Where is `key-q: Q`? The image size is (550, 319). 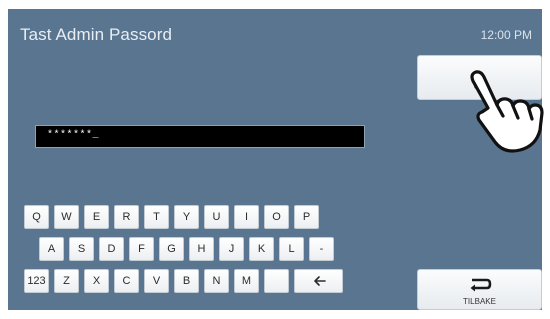
key-q: Q is located at coordinates (36, 217).